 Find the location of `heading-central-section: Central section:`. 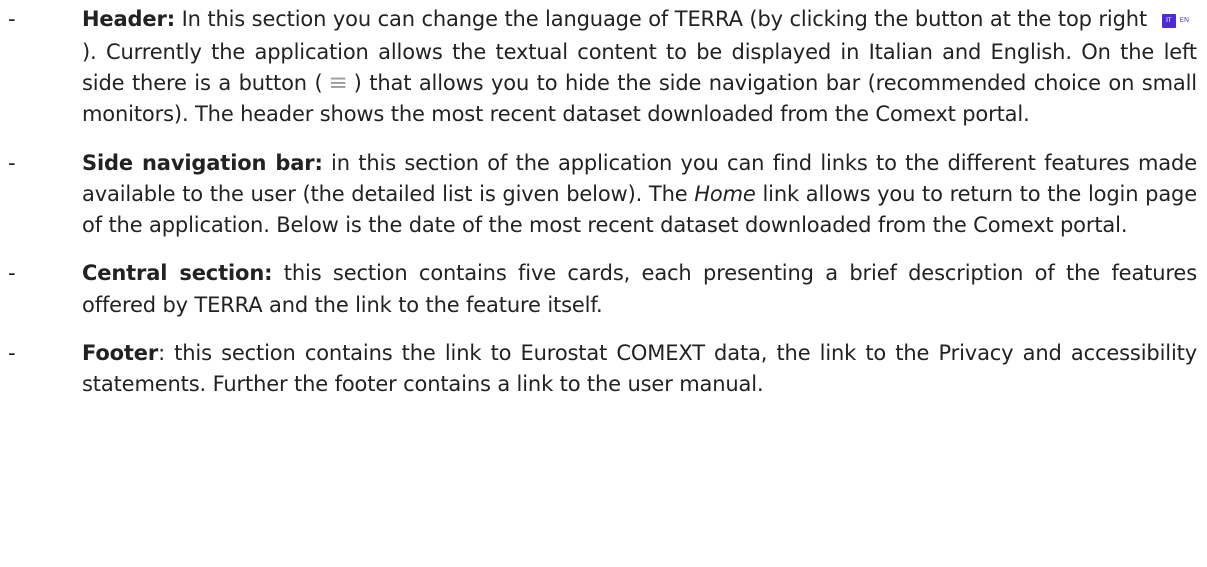

heading-central-section: Central section: is located at coordinates (177, 273).